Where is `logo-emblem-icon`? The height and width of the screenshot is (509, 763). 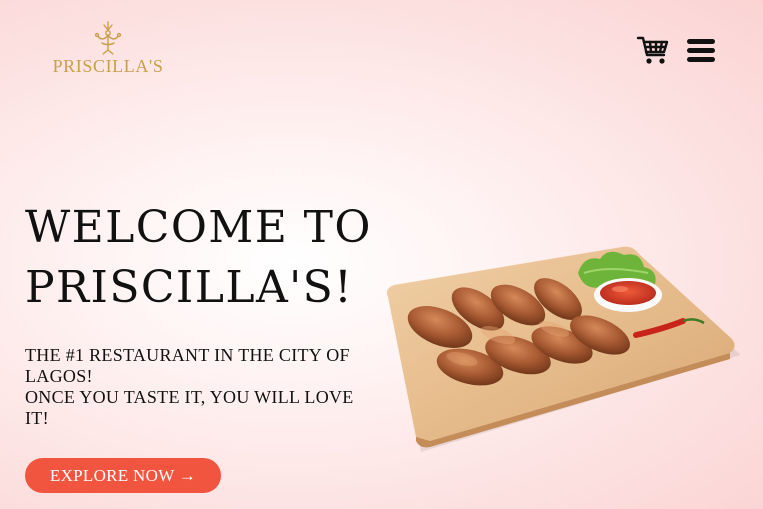
logo-emblem-icon is located at coordinates (108, 38).